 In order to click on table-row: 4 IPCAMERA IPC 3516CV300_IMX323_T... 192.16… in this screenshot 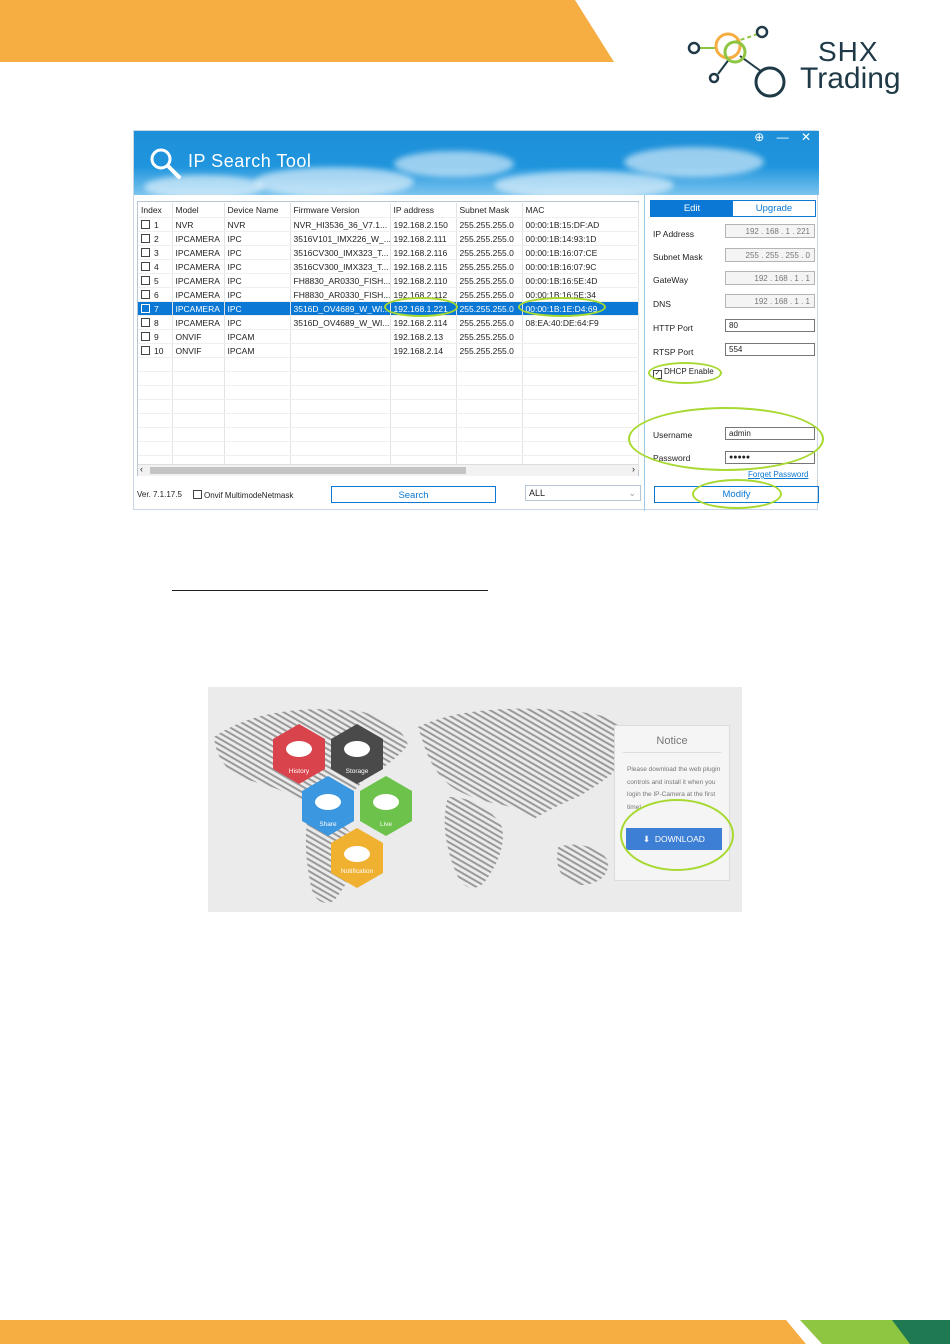, I will do `click(388, 266)`.